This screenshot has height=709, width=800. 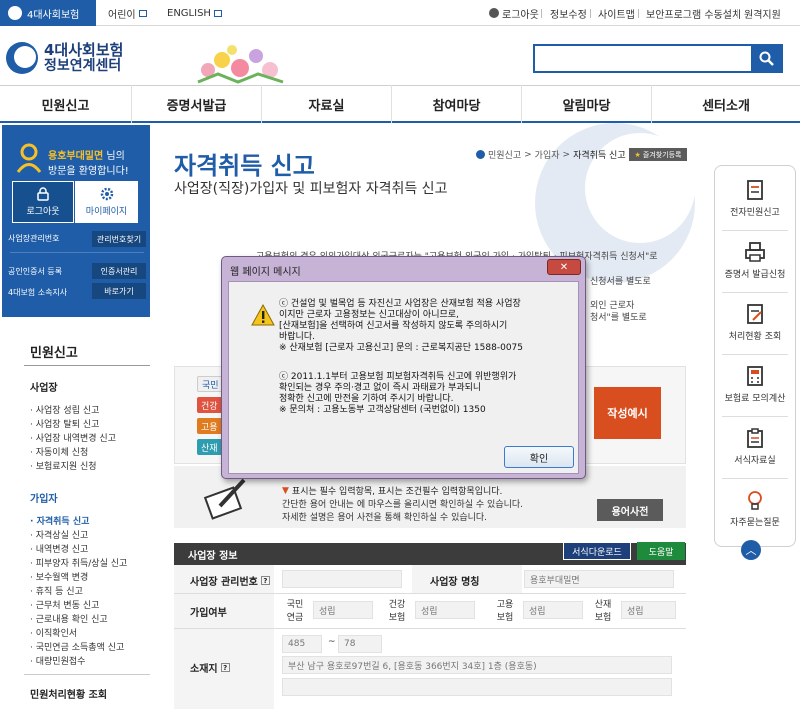 What do you see at coordinates (311, 189) in the screenshot?
I see `page-subtitle: 사업장(직장)가입자 및 피보험자 자격취득 신고` at bounding box center [311, 189].